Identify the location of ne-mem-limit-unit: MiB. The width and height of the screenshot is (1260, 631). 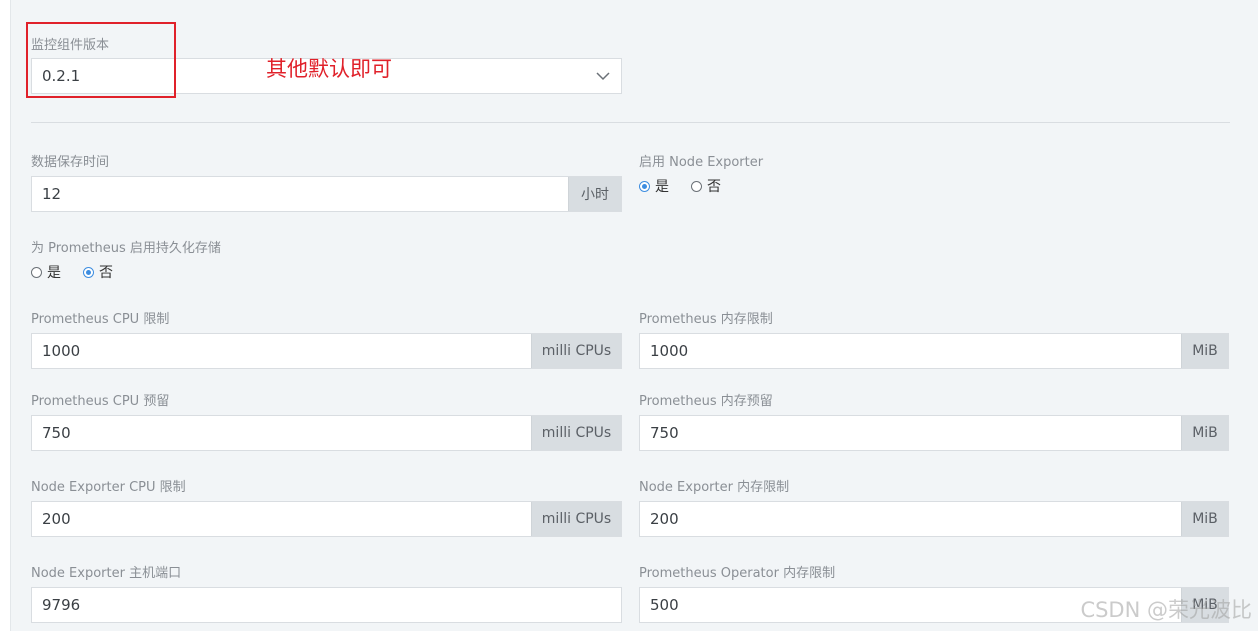
(1204, 519).